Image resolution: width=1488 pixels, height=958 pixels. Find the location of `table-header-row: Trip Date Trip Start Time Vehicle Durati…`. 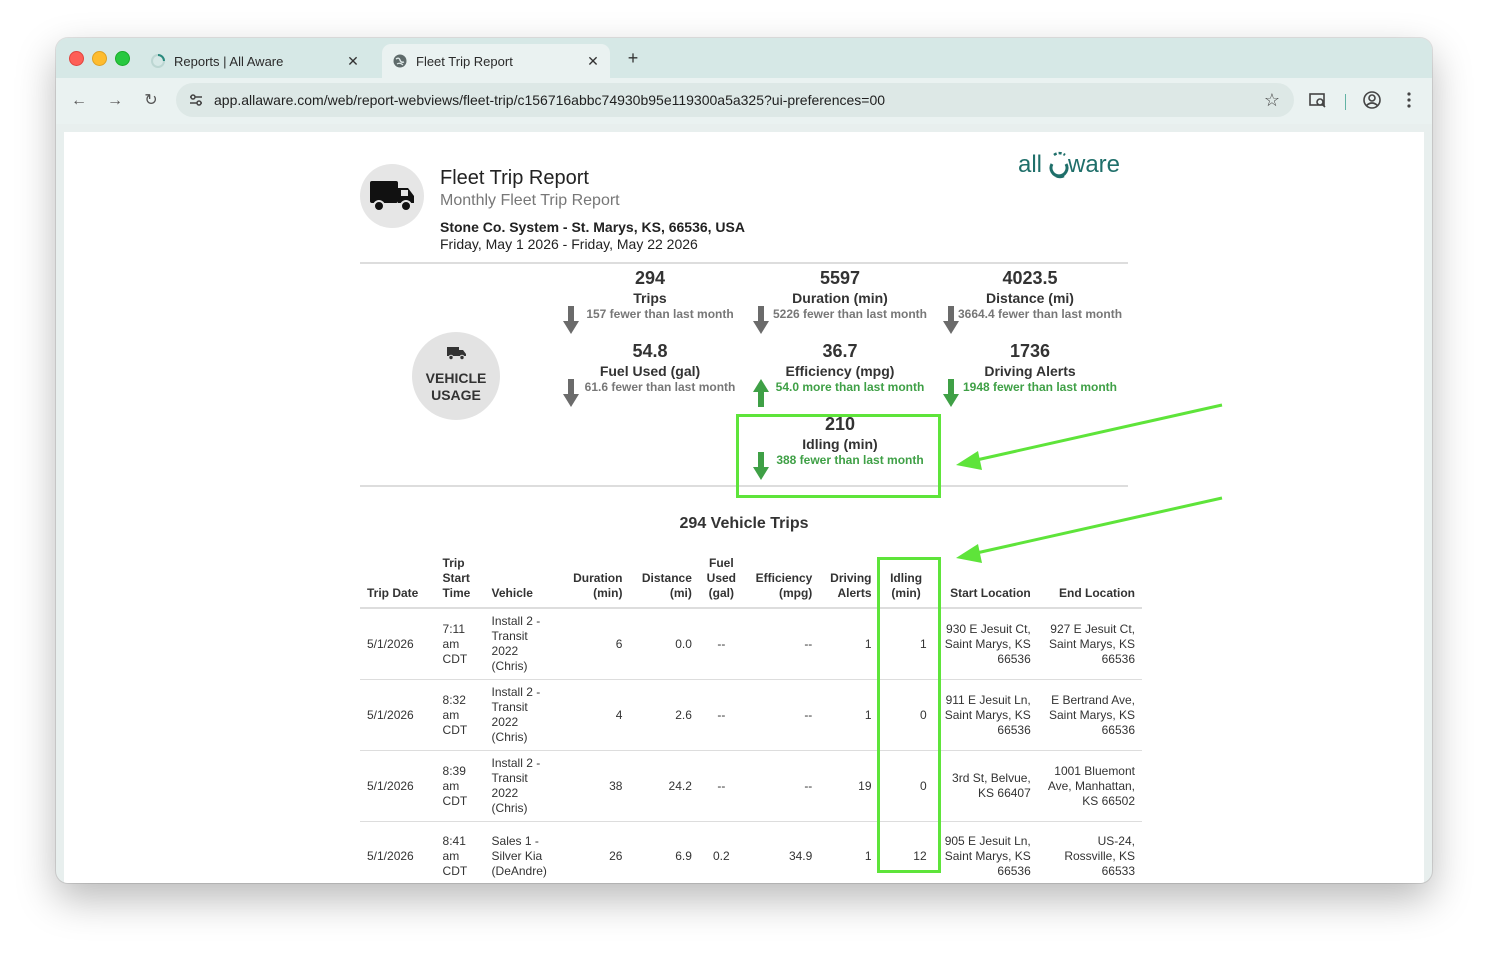

table-header-row: Trip Date Trip Start Time Vehicle Durati… is located at coordinates (751, 580).